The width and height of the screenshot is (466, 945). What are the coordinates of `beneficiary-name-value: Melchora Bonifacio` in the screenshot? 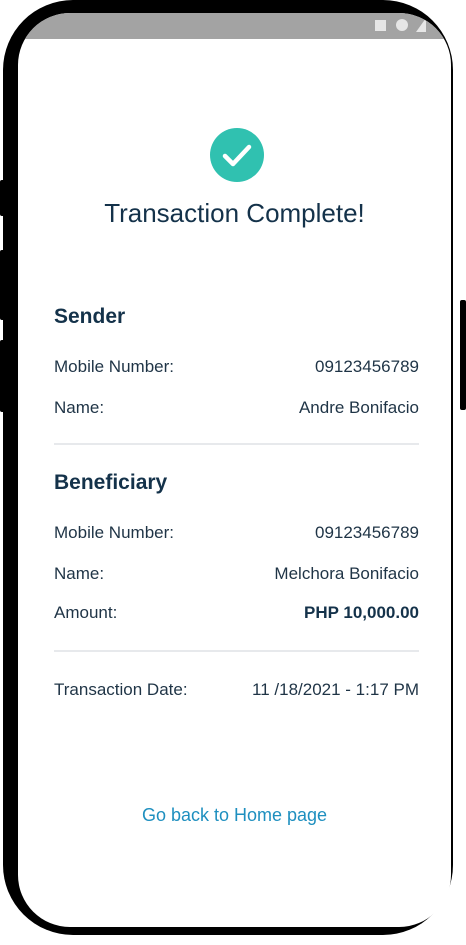 It's located at (346, 573).